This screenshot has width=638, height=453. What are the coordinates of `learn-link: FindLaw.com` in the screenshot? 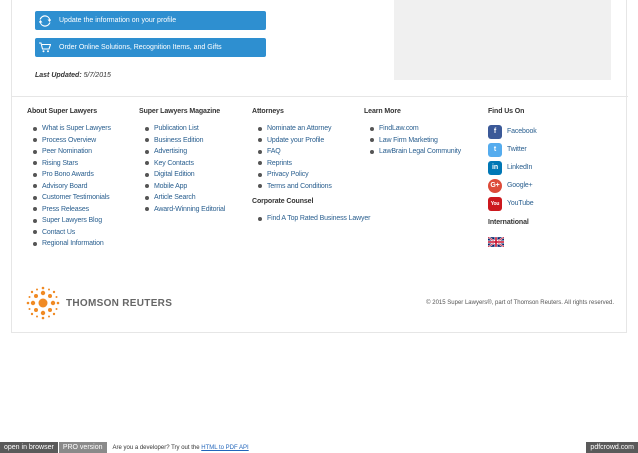 It's located at (412, 129).